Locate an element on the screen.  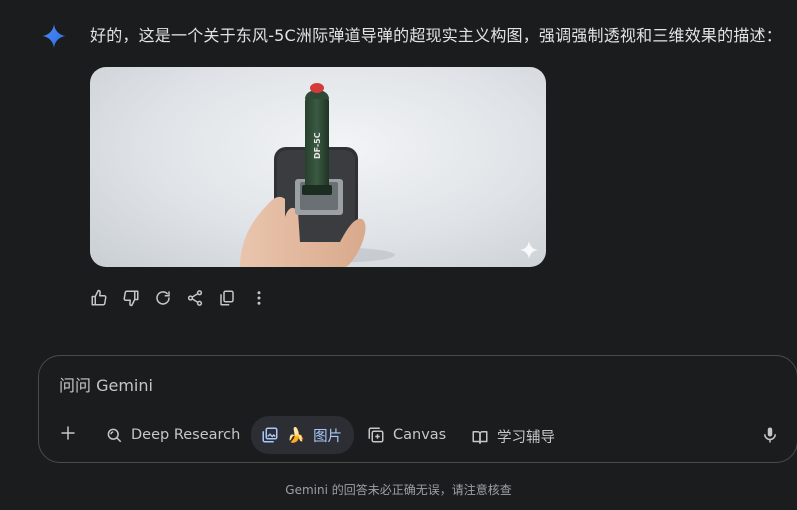
deep-research-icon is located at coordinates (114, 435).